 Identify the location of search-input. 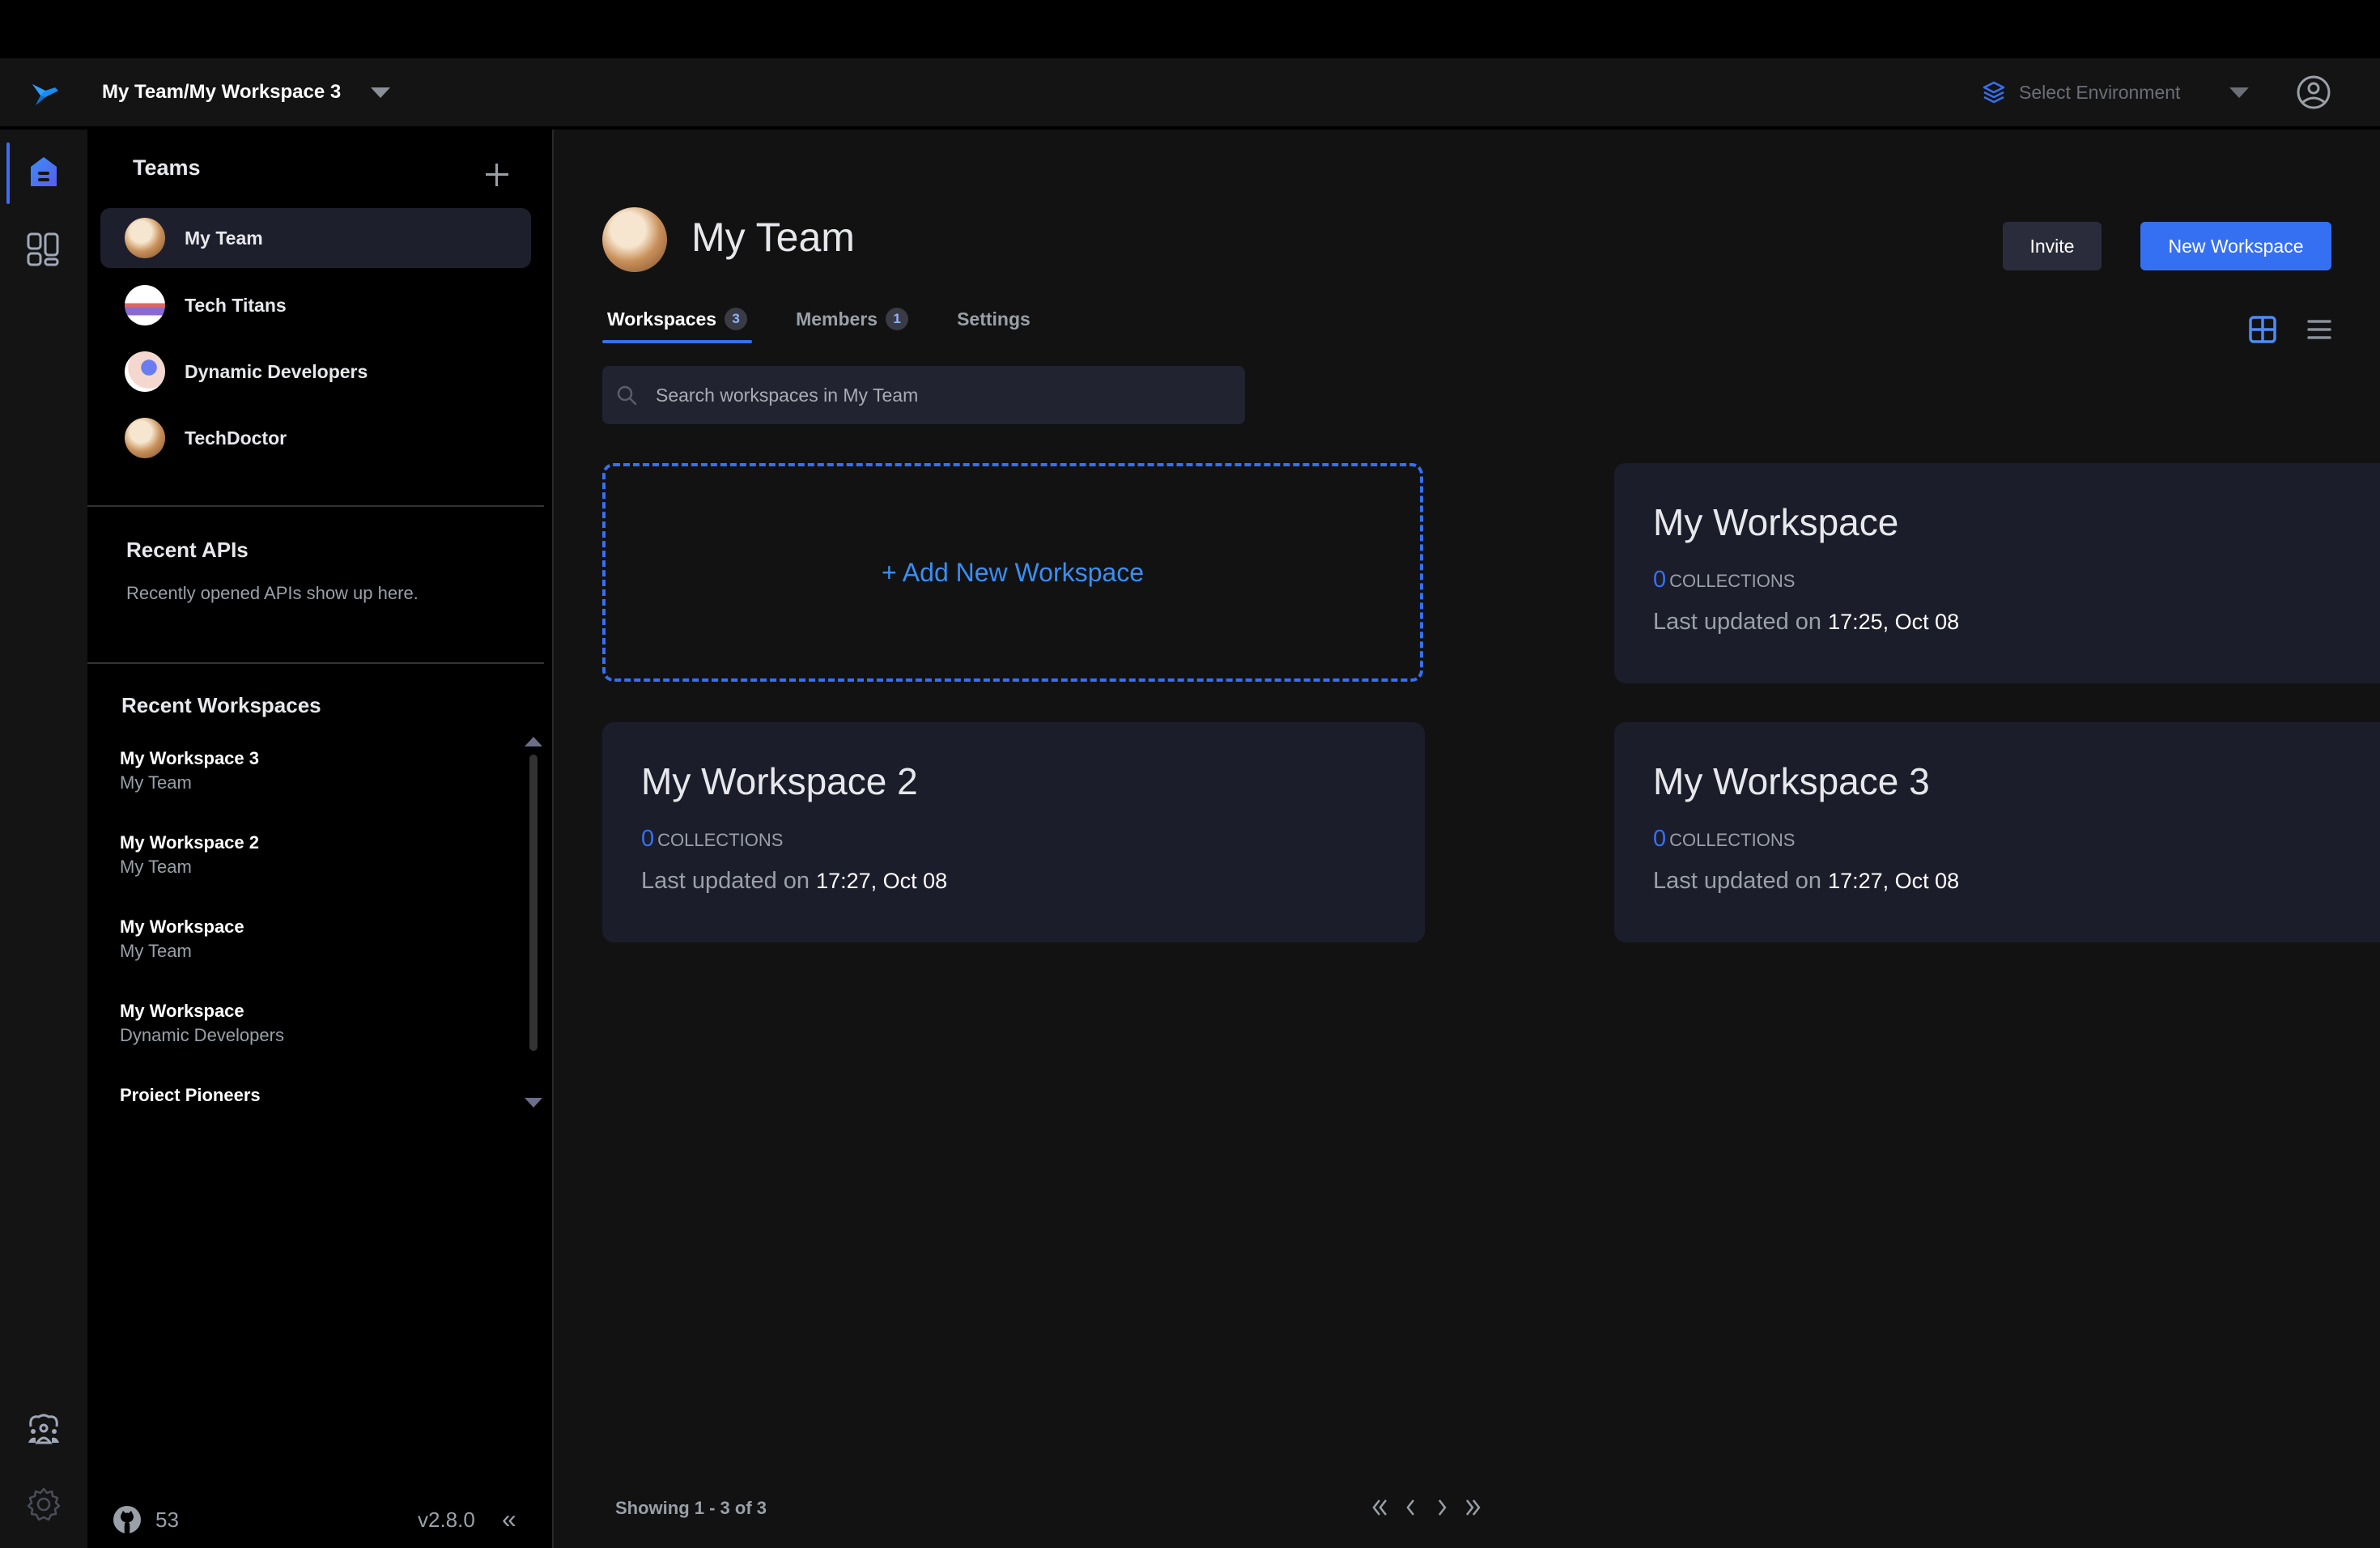
(951, 395).